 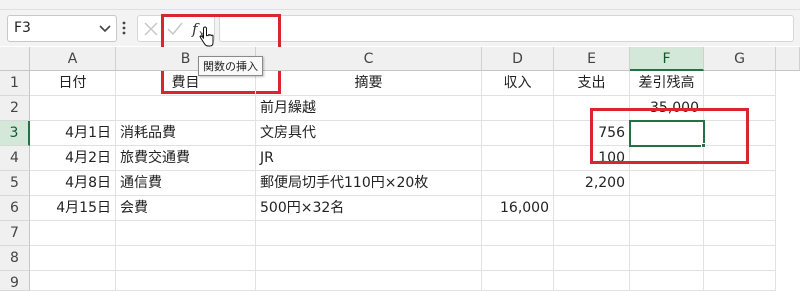 What do you see at coordinates (592, 59) in the screenshot?
I see `column-header-e: E` at bounding box center [592, 59].